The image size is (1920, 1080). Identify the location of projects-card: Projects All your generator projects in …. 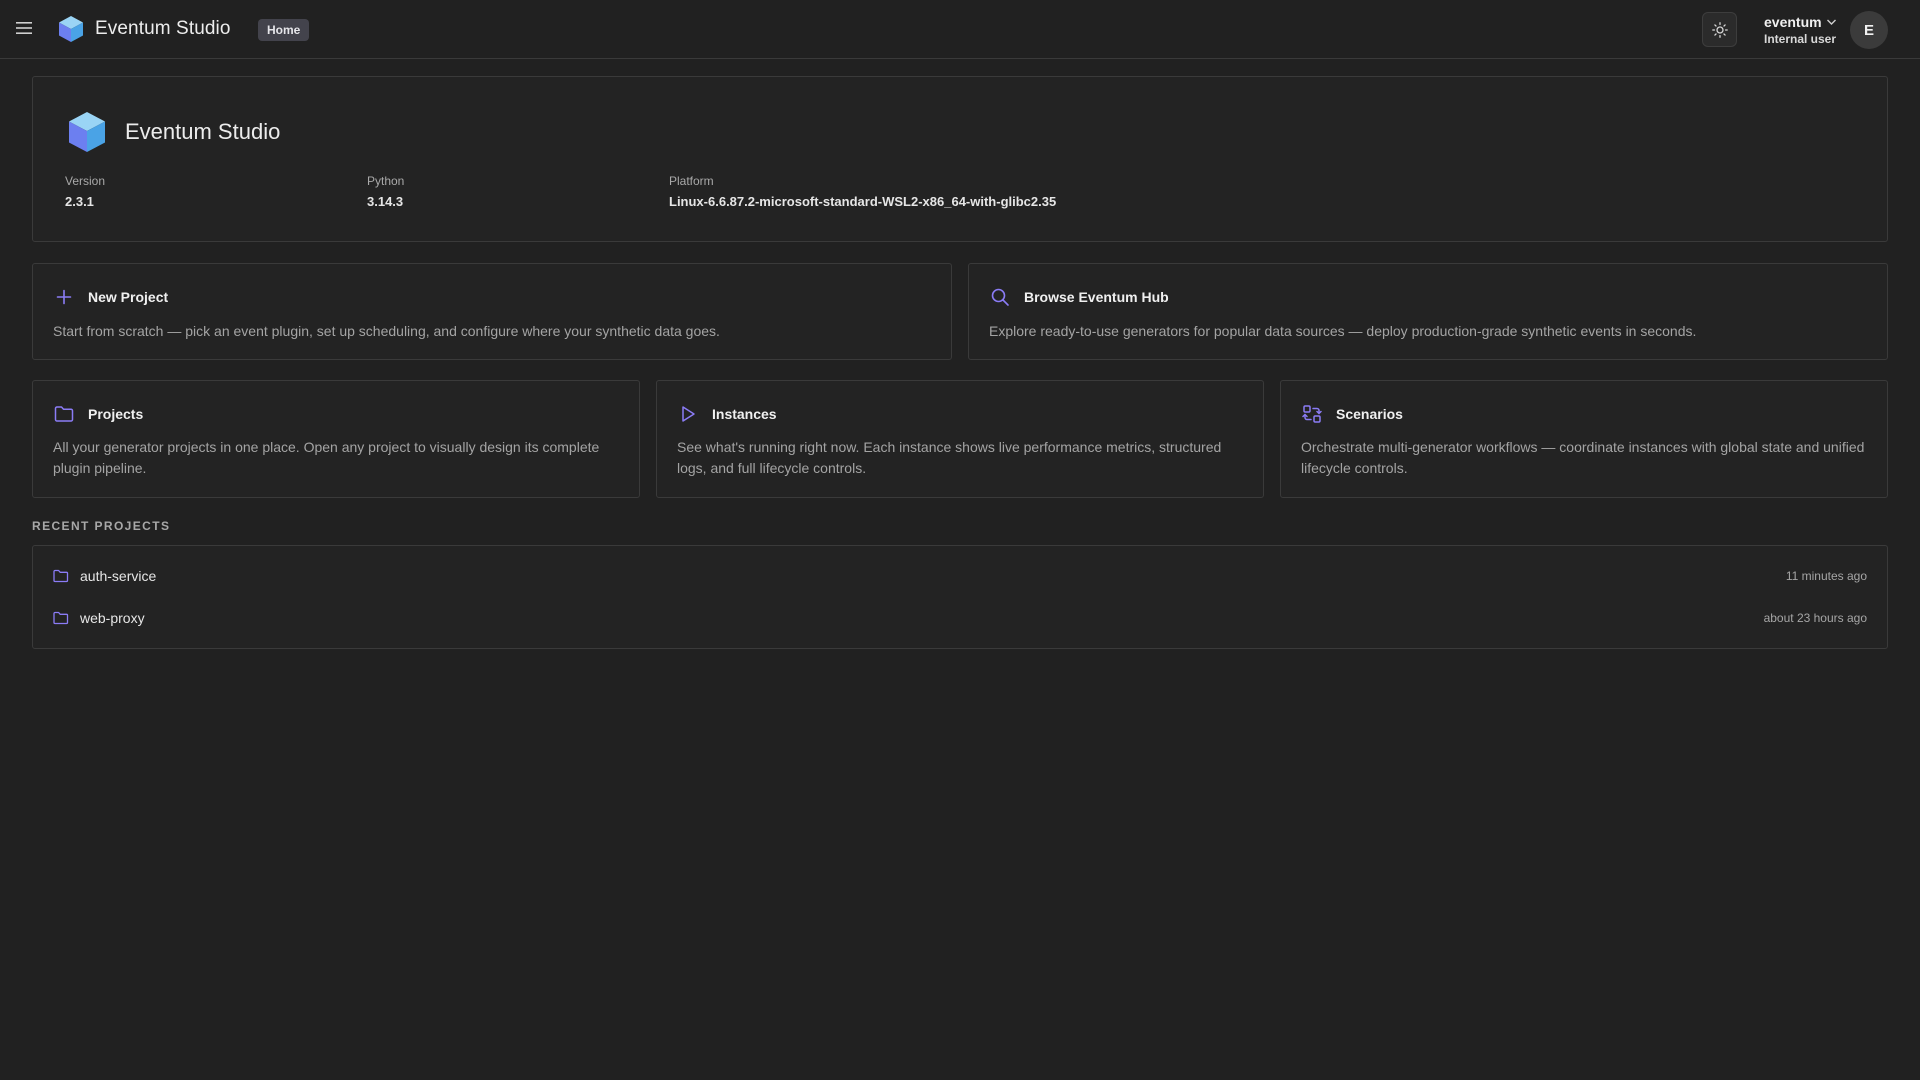
(336, 439).